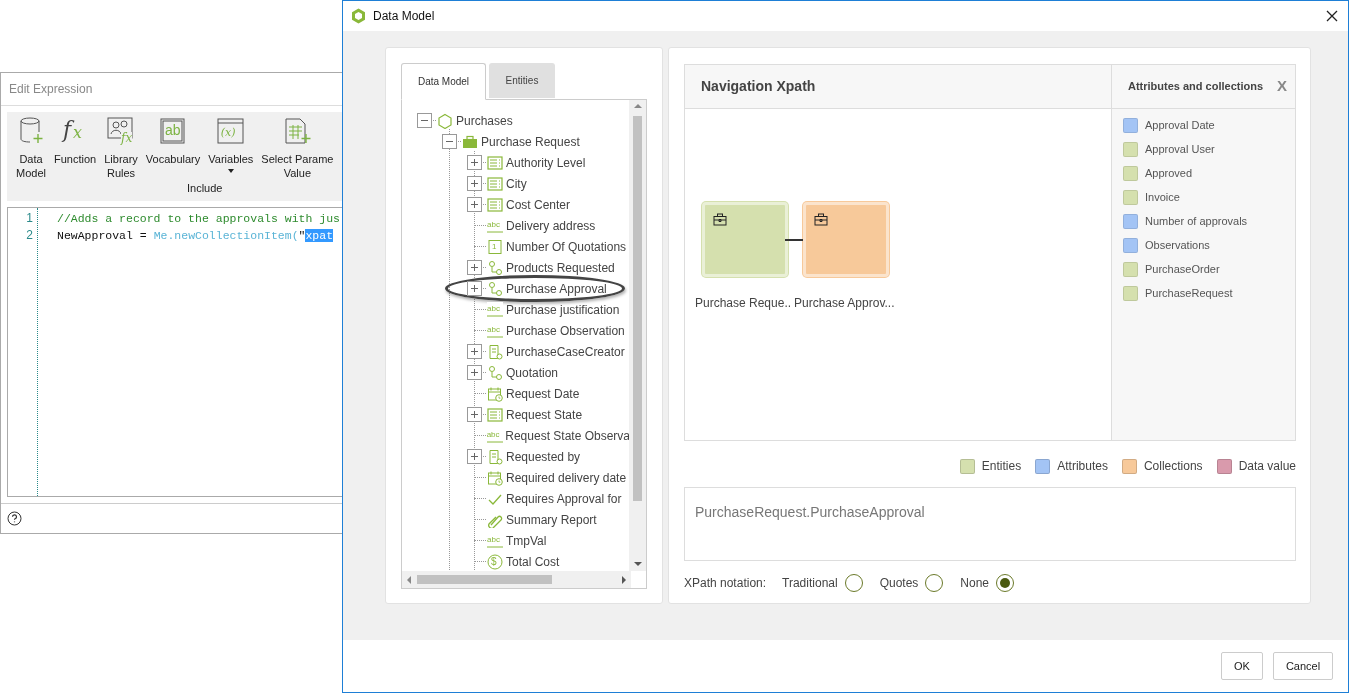 This screenshot has width=1349, height=693. I want to click on panel-title: Navigation Xpath, so click(758, 86).